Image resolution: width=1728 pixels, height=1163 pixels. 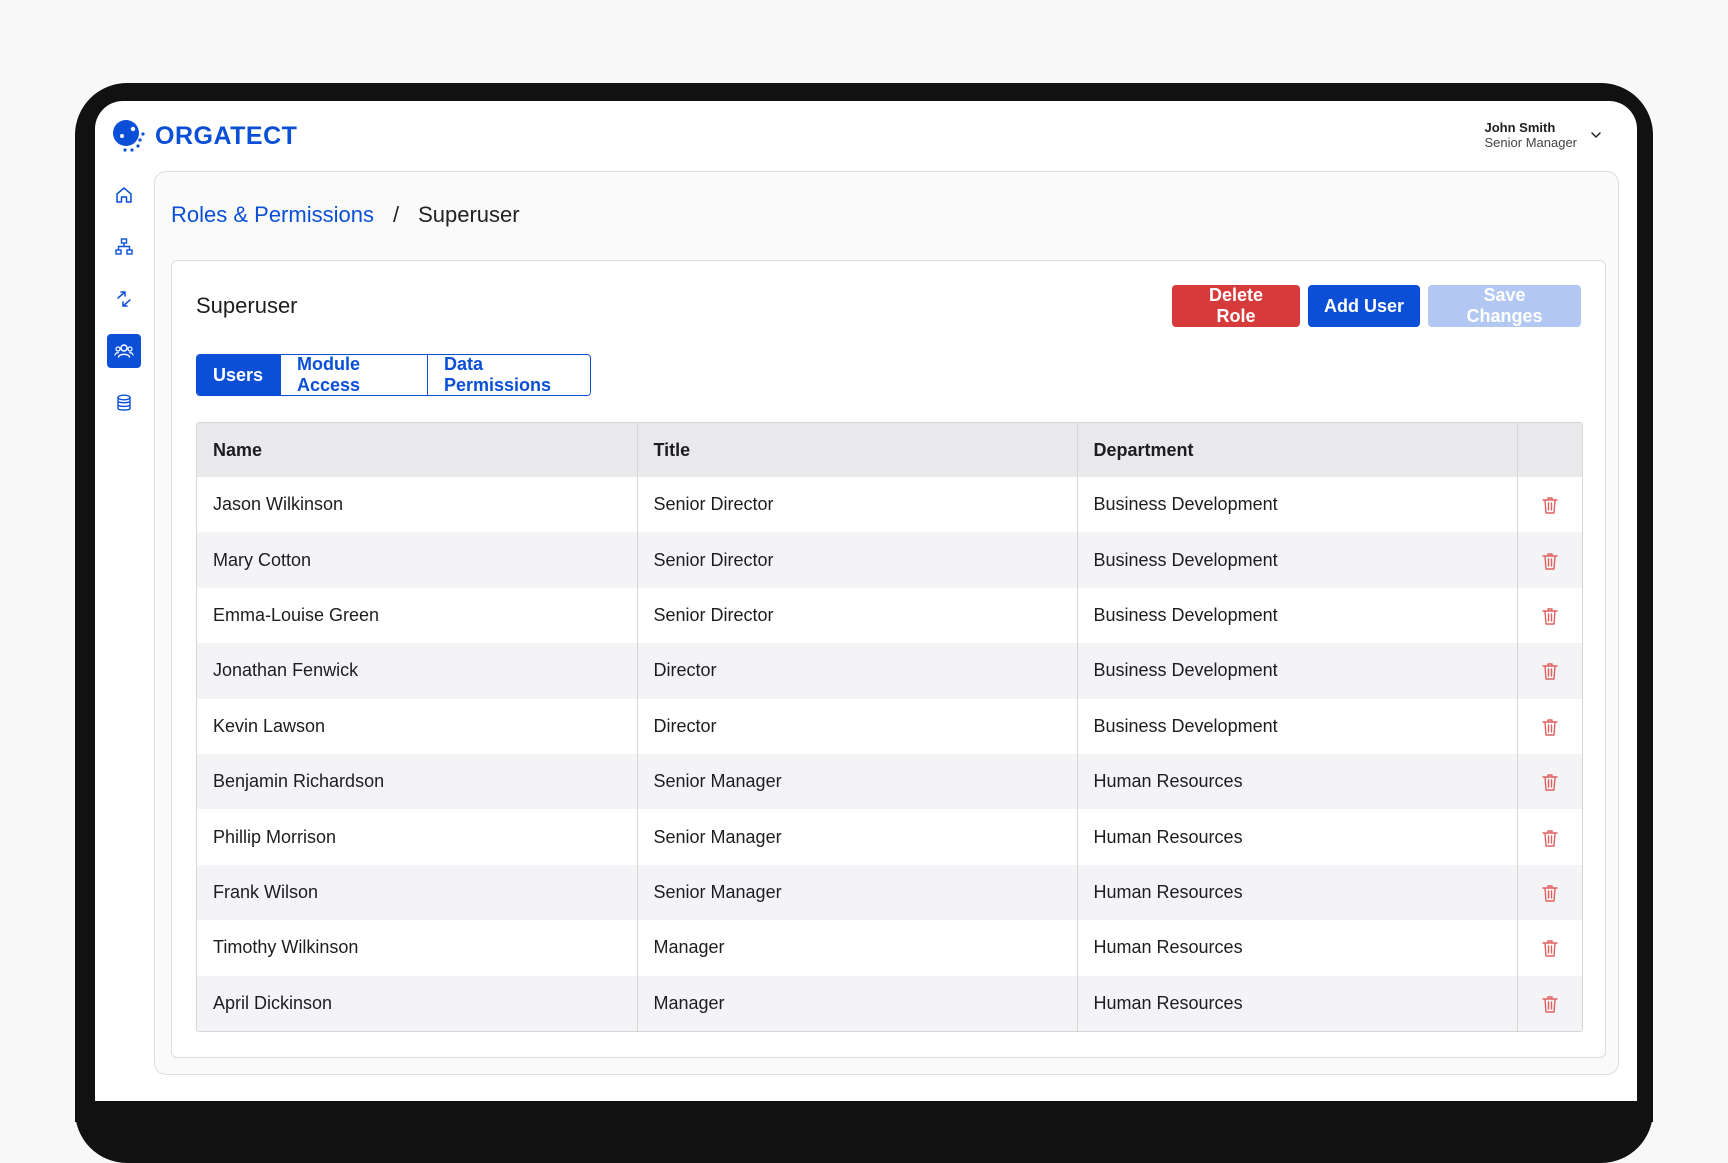 I want to click on cell-name: Frank Wilson, so click(x=417, y=892).